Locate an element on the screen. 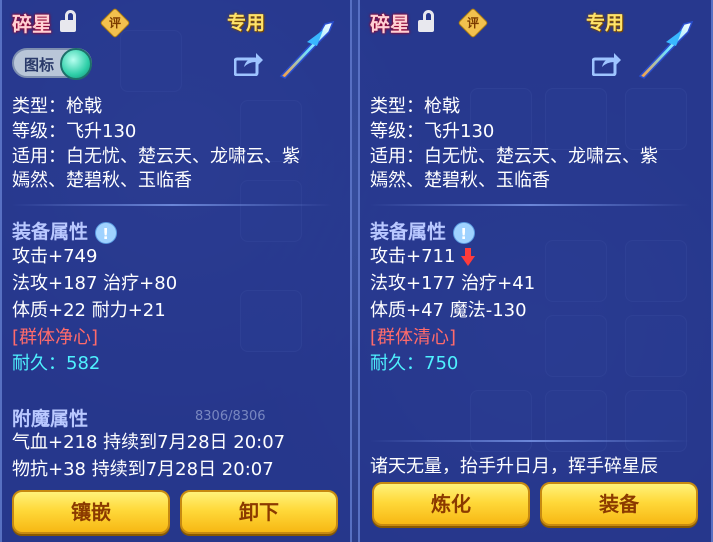 The width and height of the screenshot is (713, 542). durability: 耐久：582 is located at coordinates (56, 363).